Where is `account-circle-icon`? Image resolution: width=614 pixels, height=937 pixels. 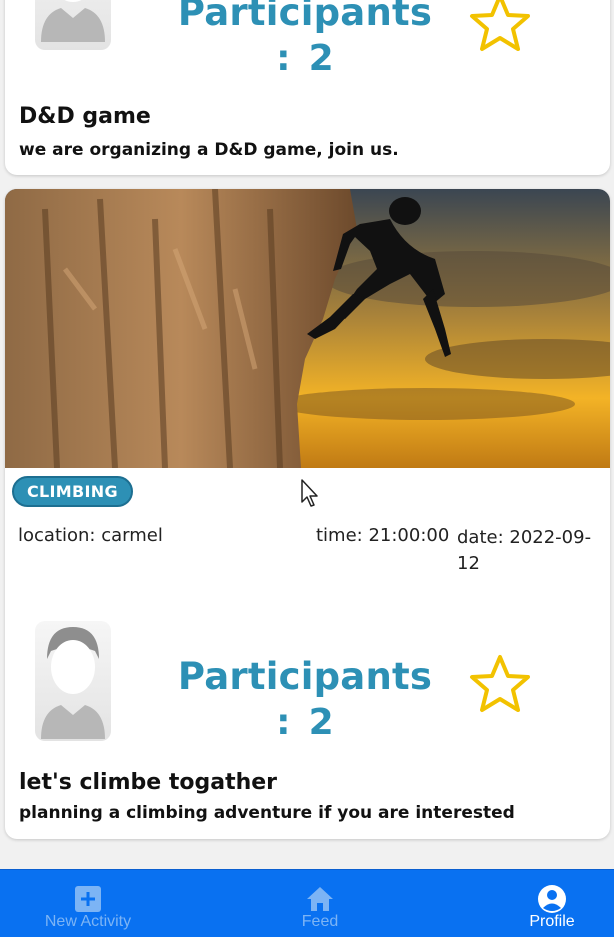
account-circle-icon is located at coordinates (552, 899).